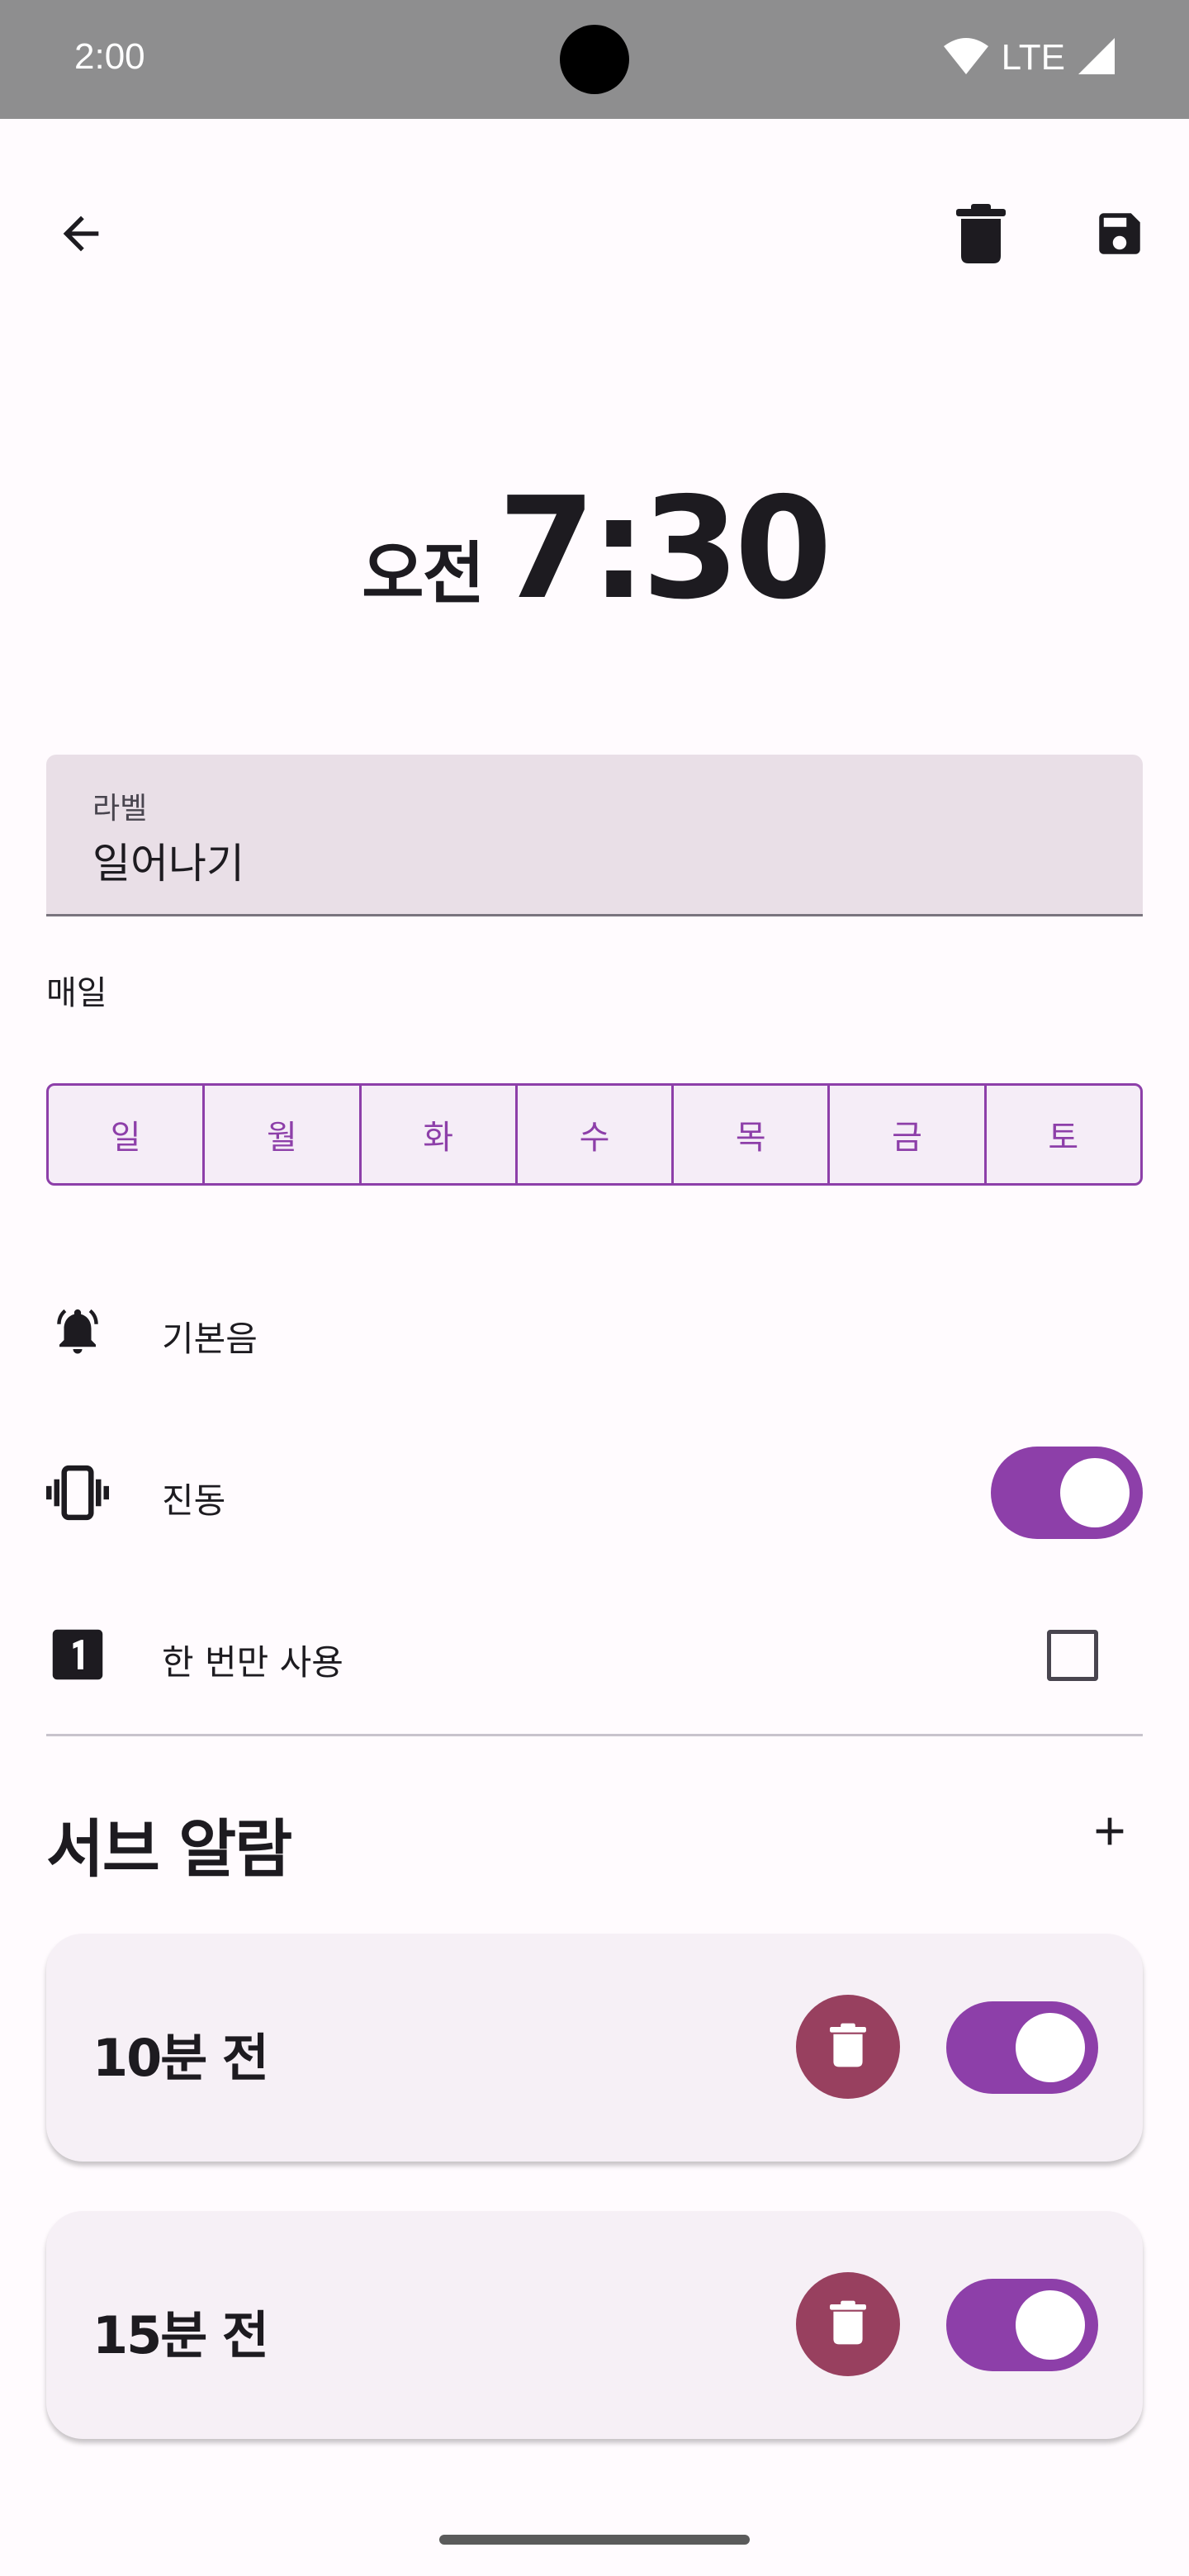  What do you see at coordinates (77, 1492) in the screenshot?
I see `vibrate-icon` at bounding box center [77, 1492].